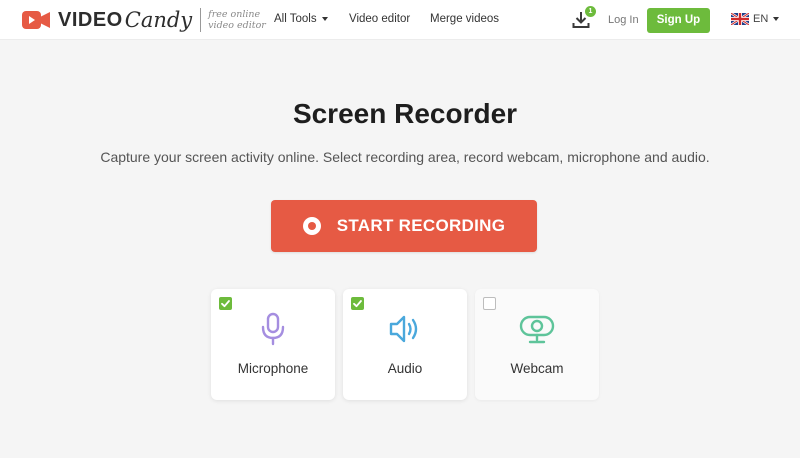 Image resolution: width=800 pixels, height=458 pixels. I want to click on logo-tagline: free online video editor, so click(237, 20).